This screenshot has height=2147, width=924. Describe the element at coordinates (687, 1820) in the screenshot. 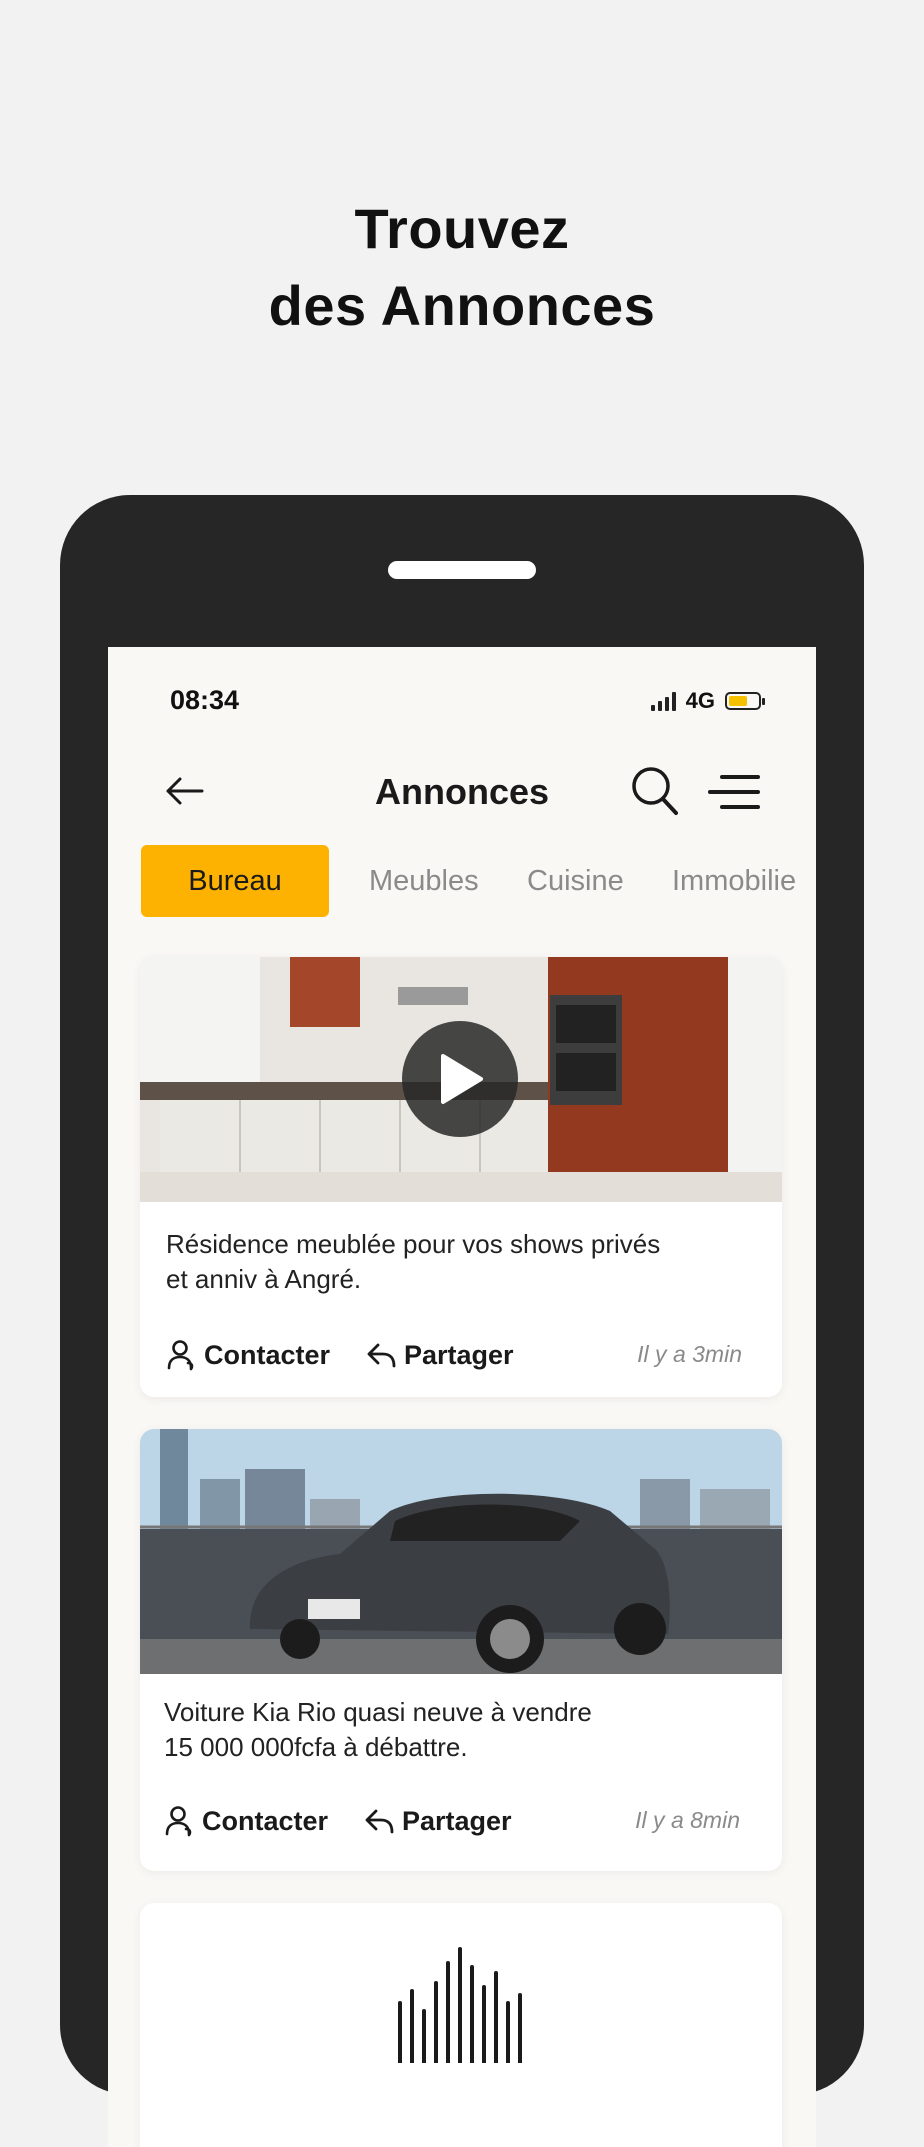

I see `listing-time: Il y a 8min` at that location.